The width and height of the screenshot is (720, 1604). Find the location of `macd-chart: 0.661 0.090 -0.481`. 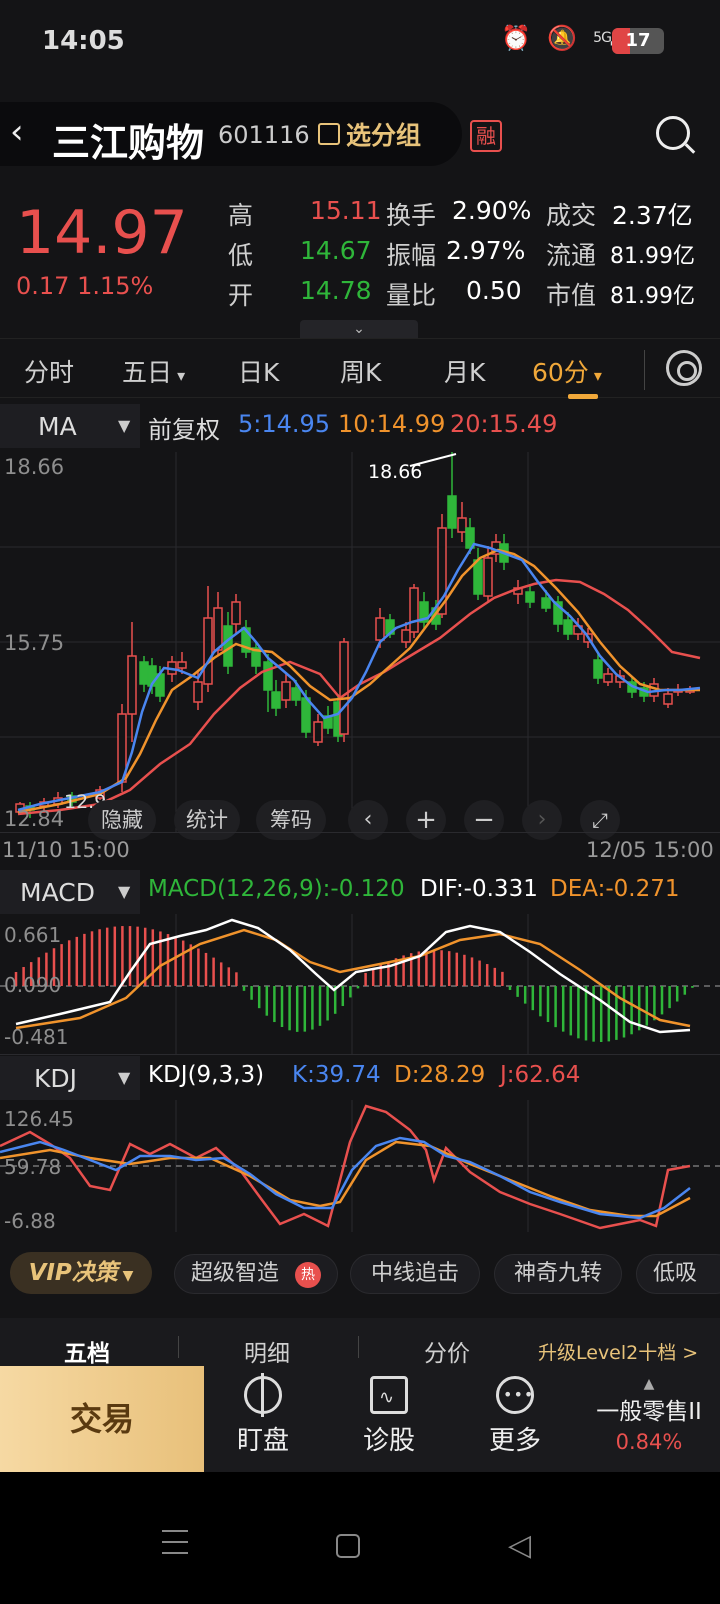

macd-chart: 0.661 0.090 -0.481 is located at coordinates (360, 984).